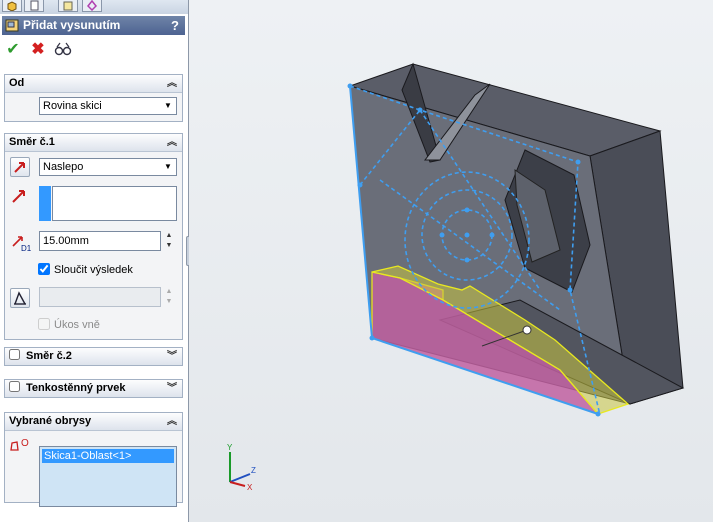 This screenshot has width=713, height=522. Describe the element at coordinates (169, 245) in the screenshot. I see `depth-spin-down: ▼` at that location.